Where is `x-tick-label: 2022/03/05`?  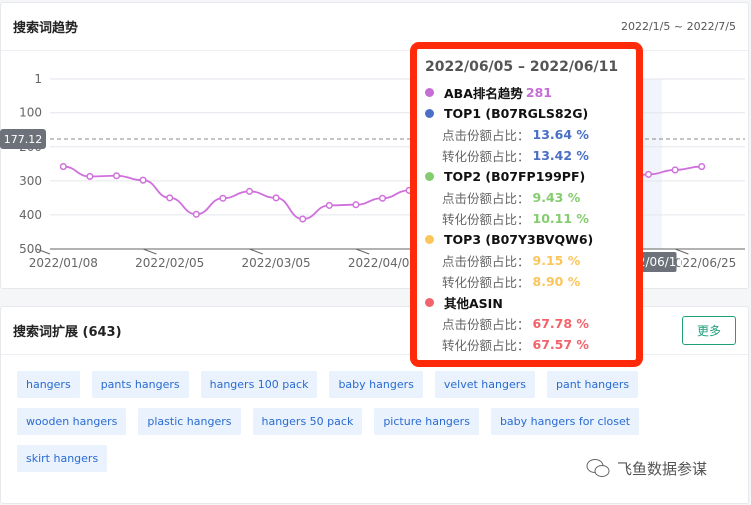 x-tick-label: 2022/03/05 is located at coordinates (276, 263).